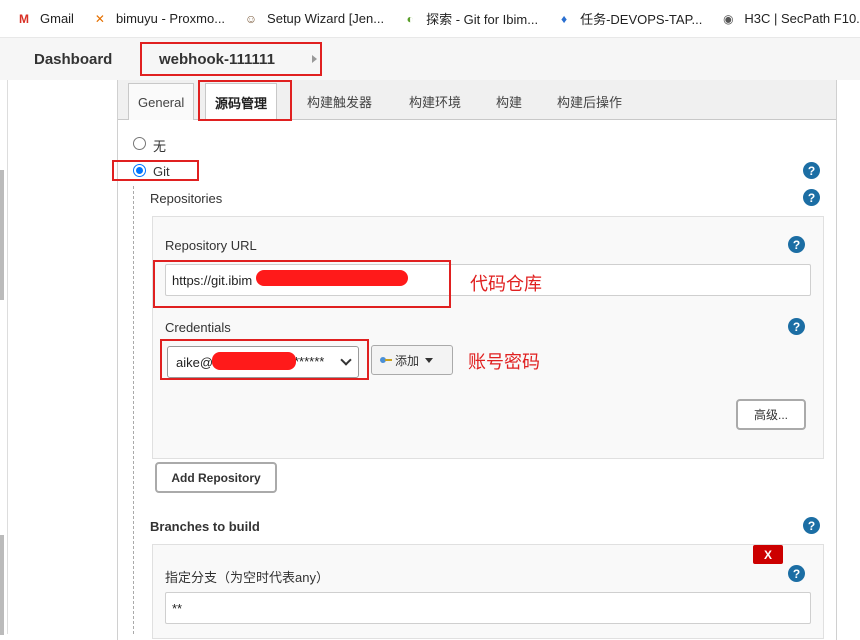  Describe the element at coordinates (339, 101) in the screenshot. I see `tab-triggers: 构建触发器` at that location.